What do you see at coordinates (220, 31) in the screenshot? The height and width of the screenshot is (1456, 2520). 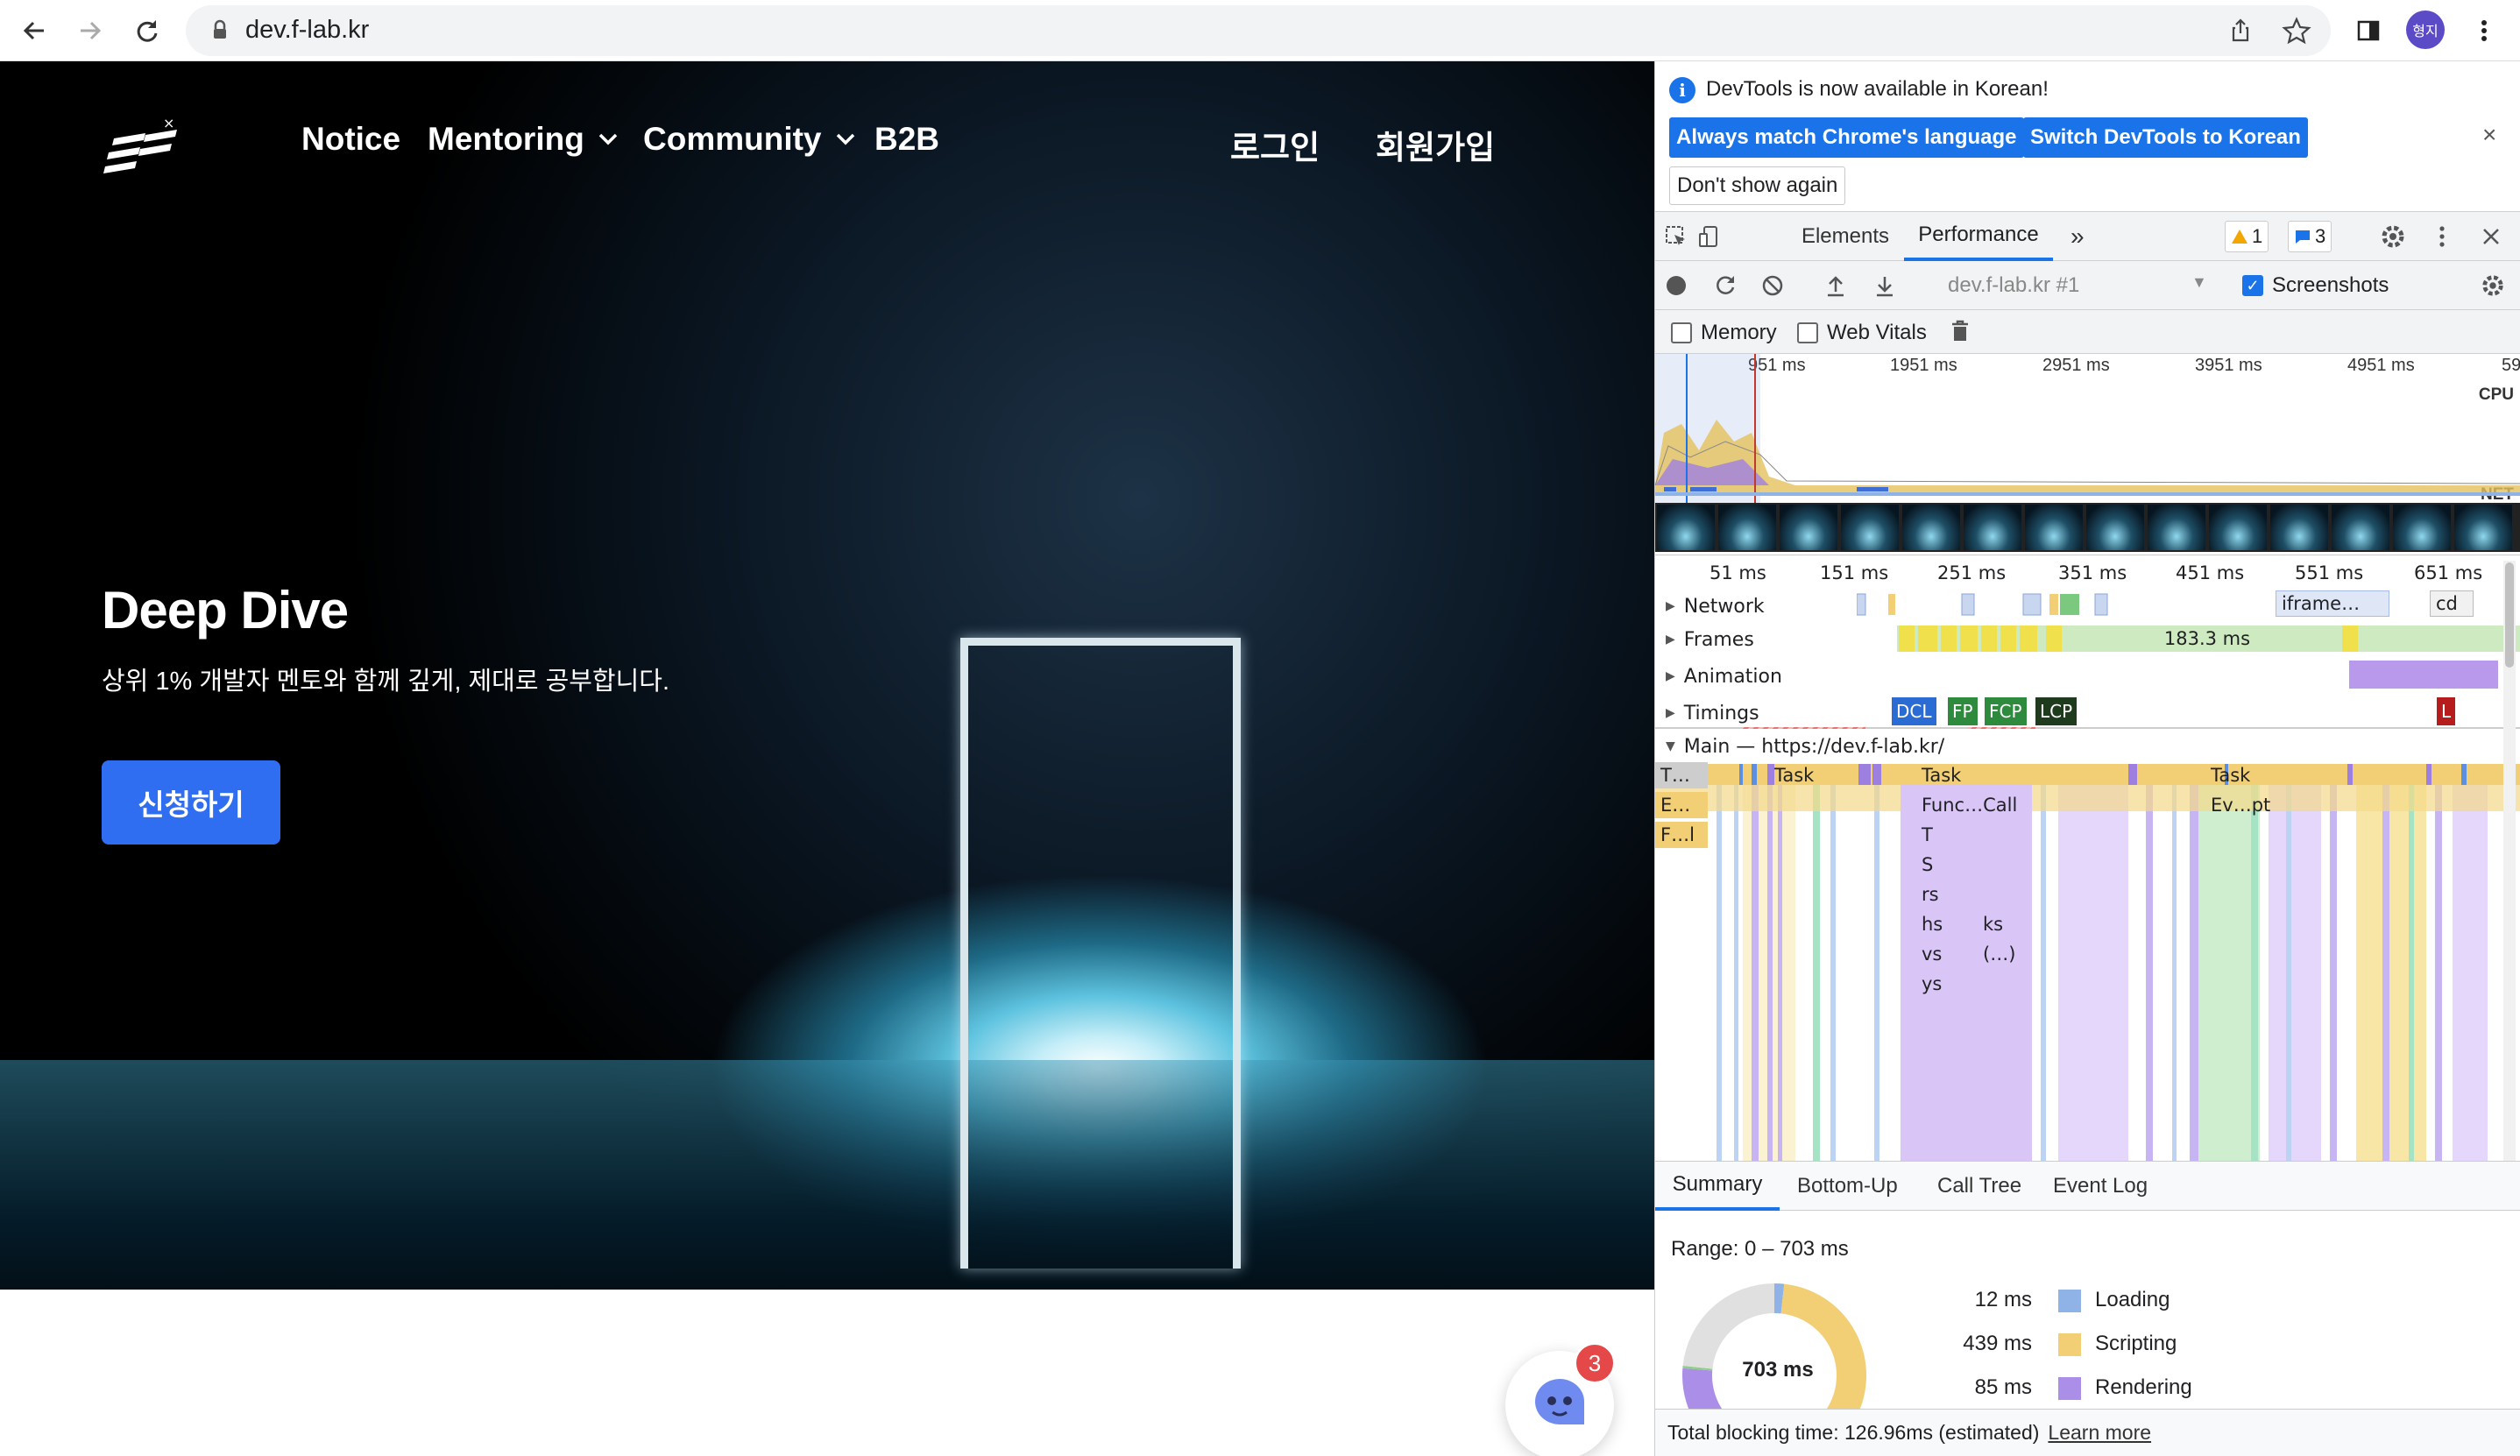 I see `lock-icon` at bounding box center [220, 31].